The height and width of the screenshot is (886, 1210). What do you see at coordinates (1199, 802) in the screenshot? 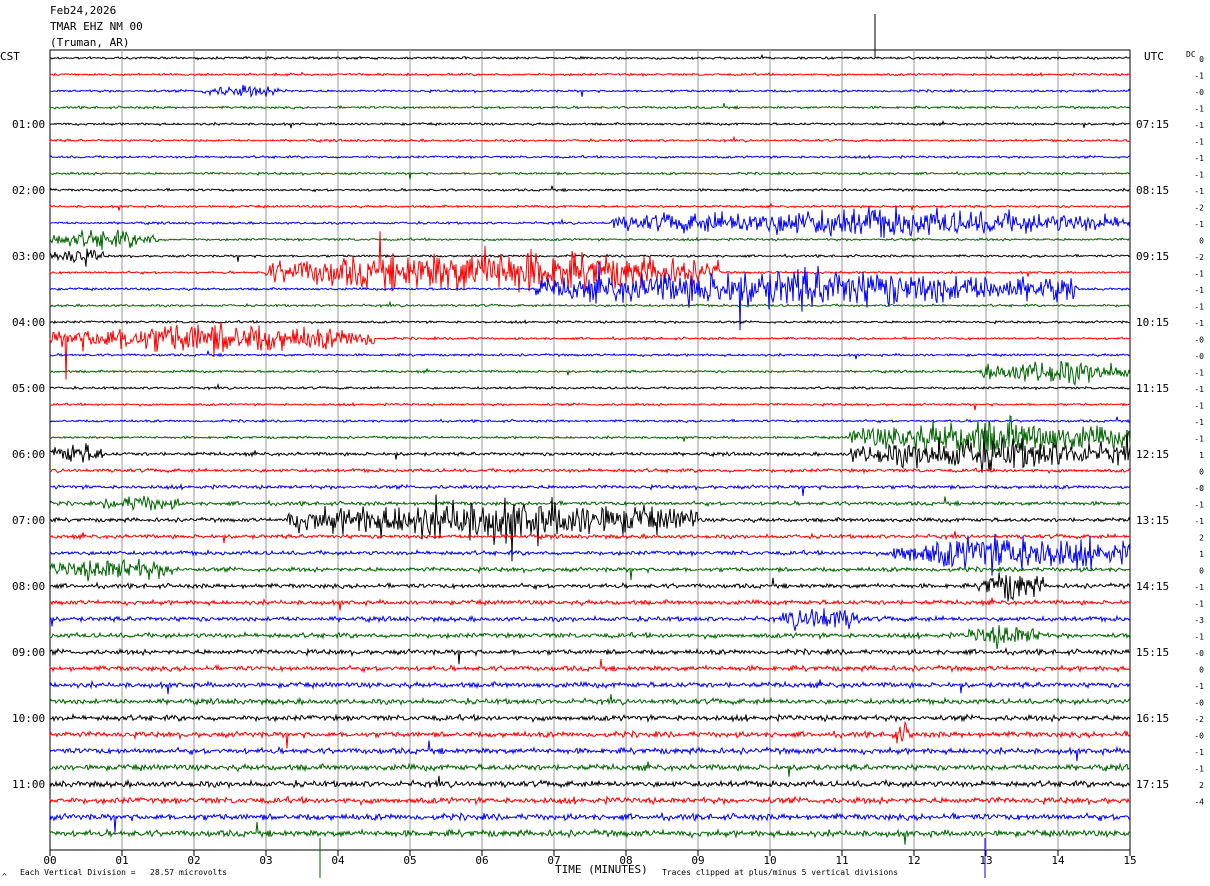
I see `dc-offset-label: -4` at bounding box center [1199, 802].